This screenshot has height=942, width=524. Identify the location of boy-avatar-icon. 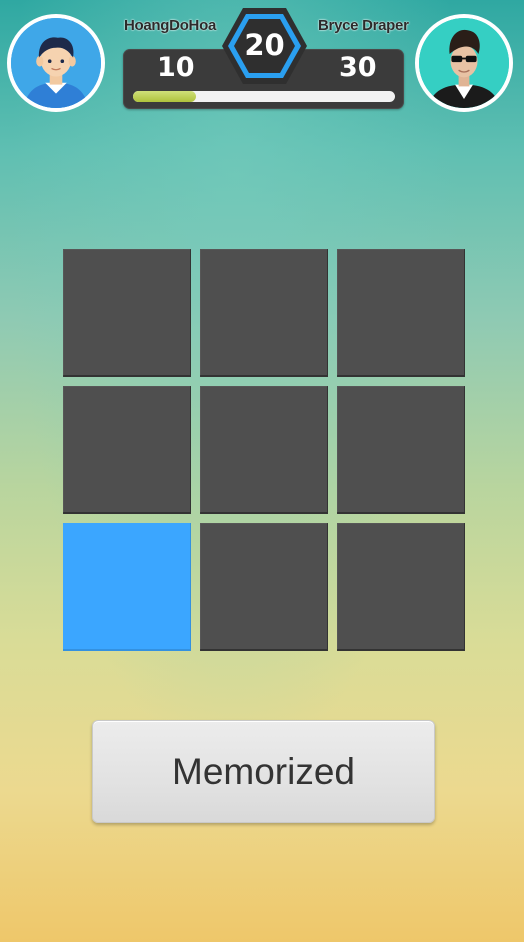
(56, 63).